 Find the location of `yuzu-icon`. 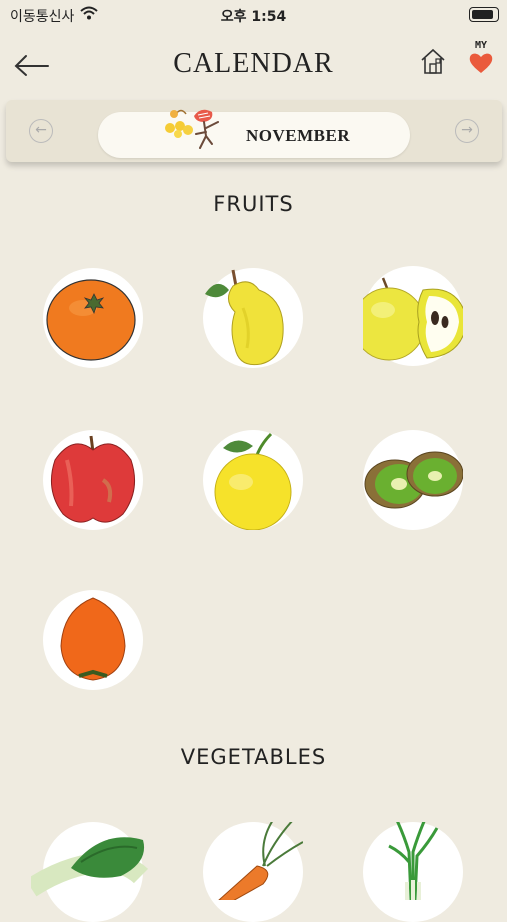

yuzu-icon is located at coordinates (253, 481).